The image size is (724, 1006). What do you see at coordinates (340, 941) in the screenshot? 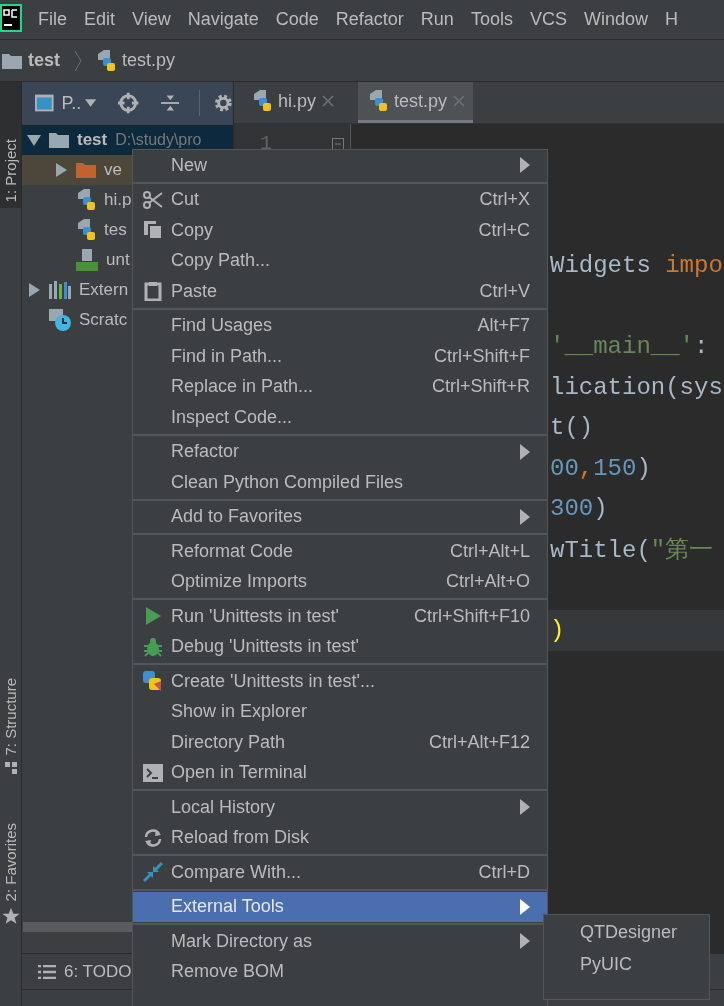
I see `context-menu-item: Mark Directory as` at bounding box center [340, 941].